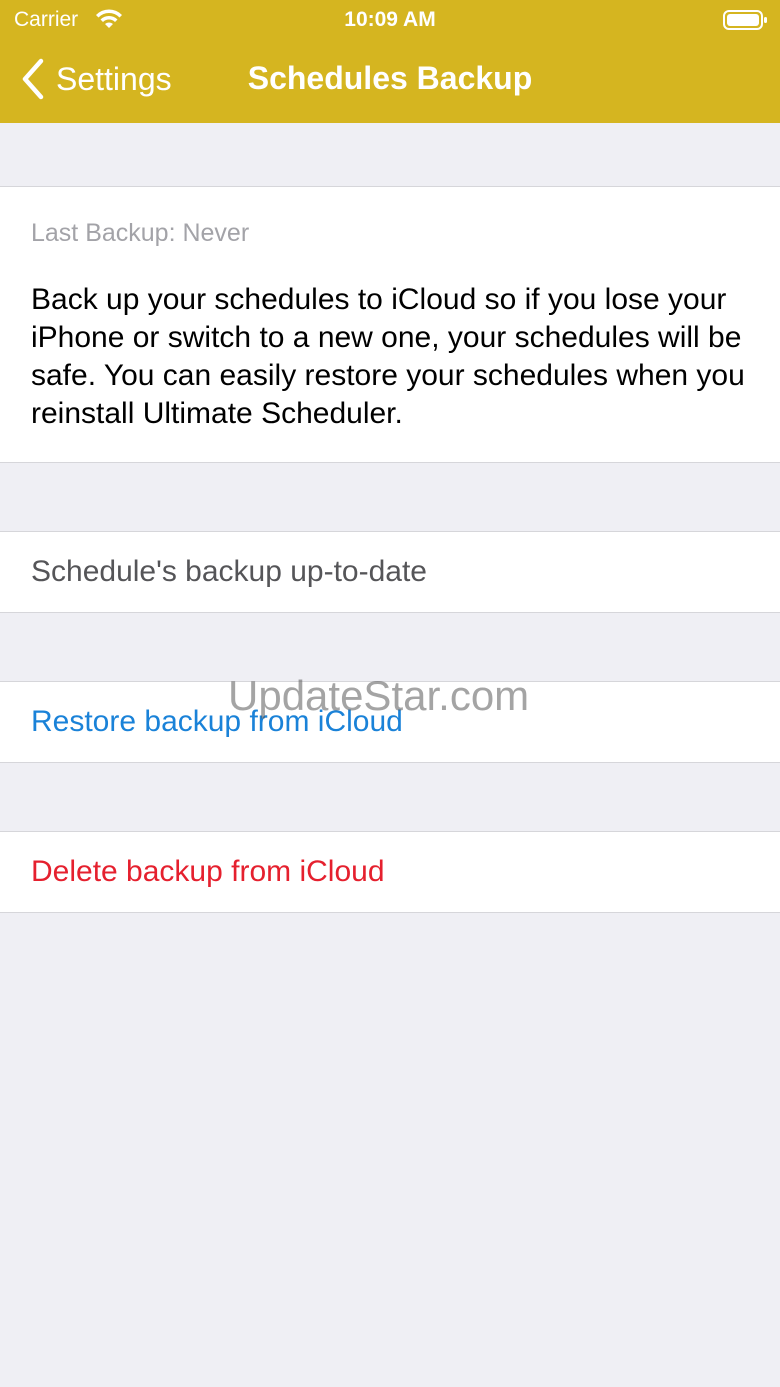 Image resolution: width=780 pixels, height=1387 pixels. I want to click on restore-backup-label: Restore backup from iCloud, so click(217, 721).